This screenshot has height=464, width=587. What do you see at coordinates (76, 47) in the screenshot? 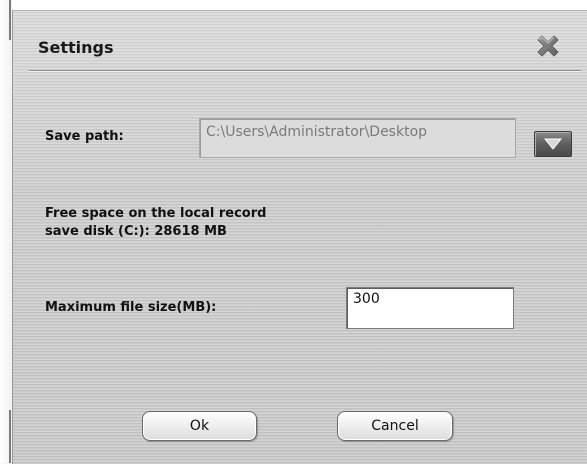
I see `dialog-title: Settings` at bounding box center [76, 47].